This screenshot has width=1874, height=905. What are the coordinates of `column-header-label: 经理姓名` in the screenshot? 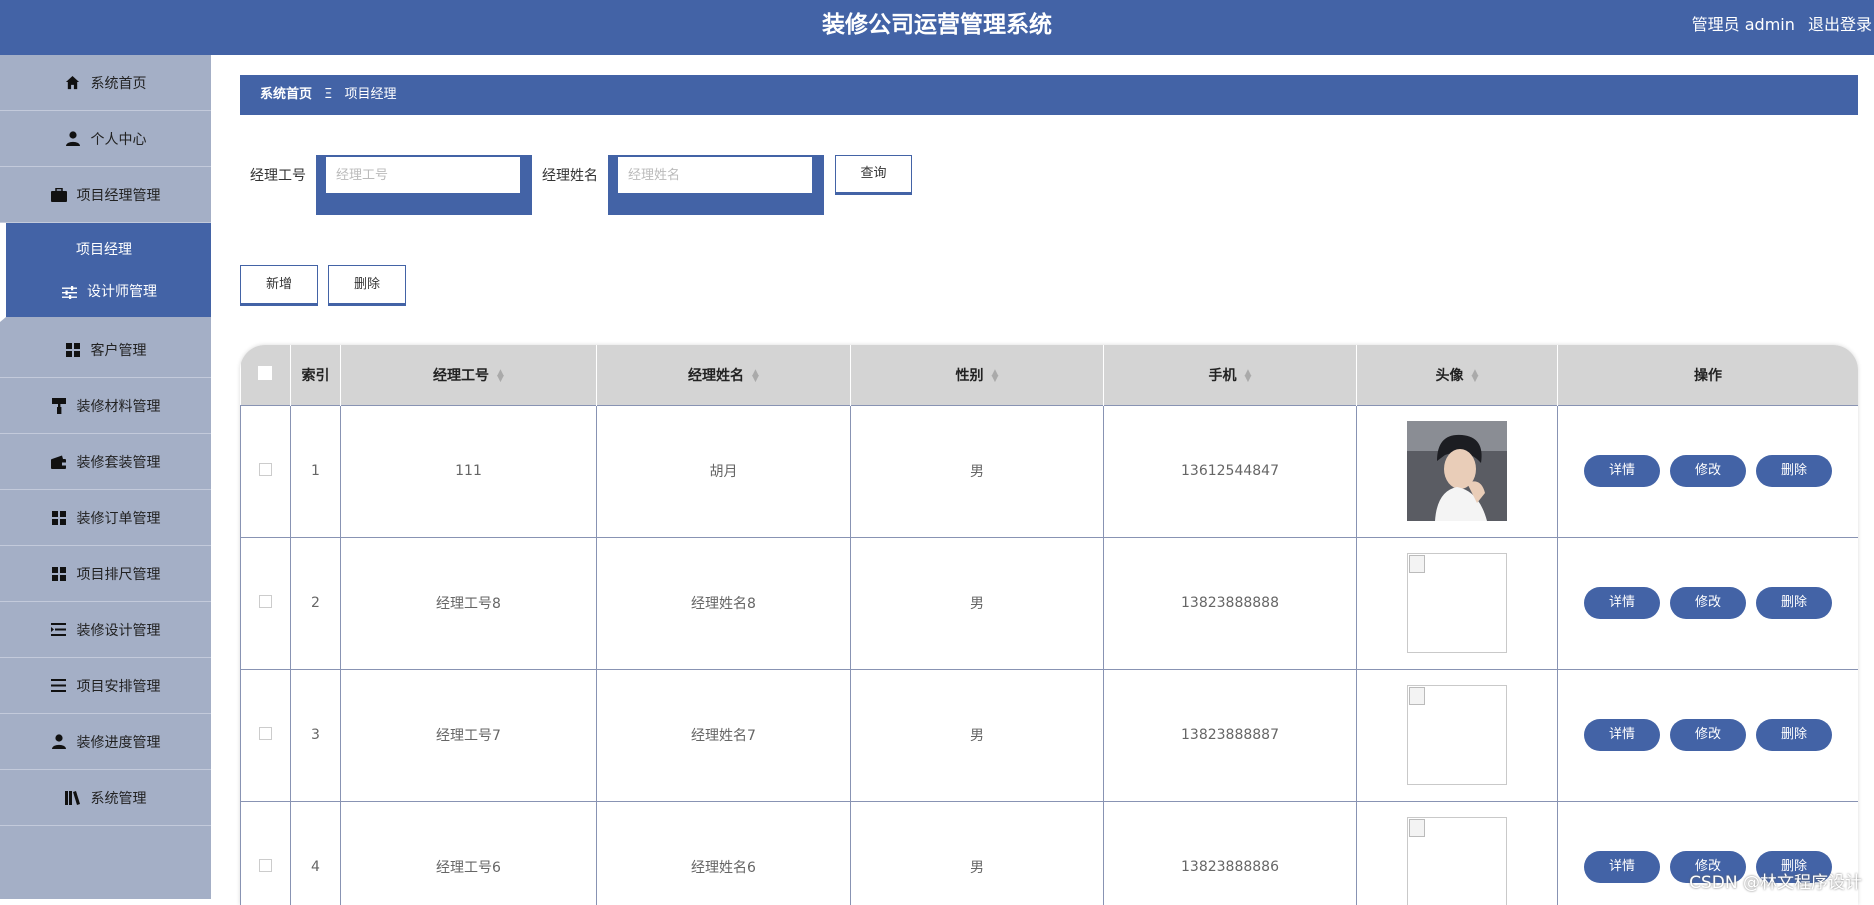 It's located at (716, 376).